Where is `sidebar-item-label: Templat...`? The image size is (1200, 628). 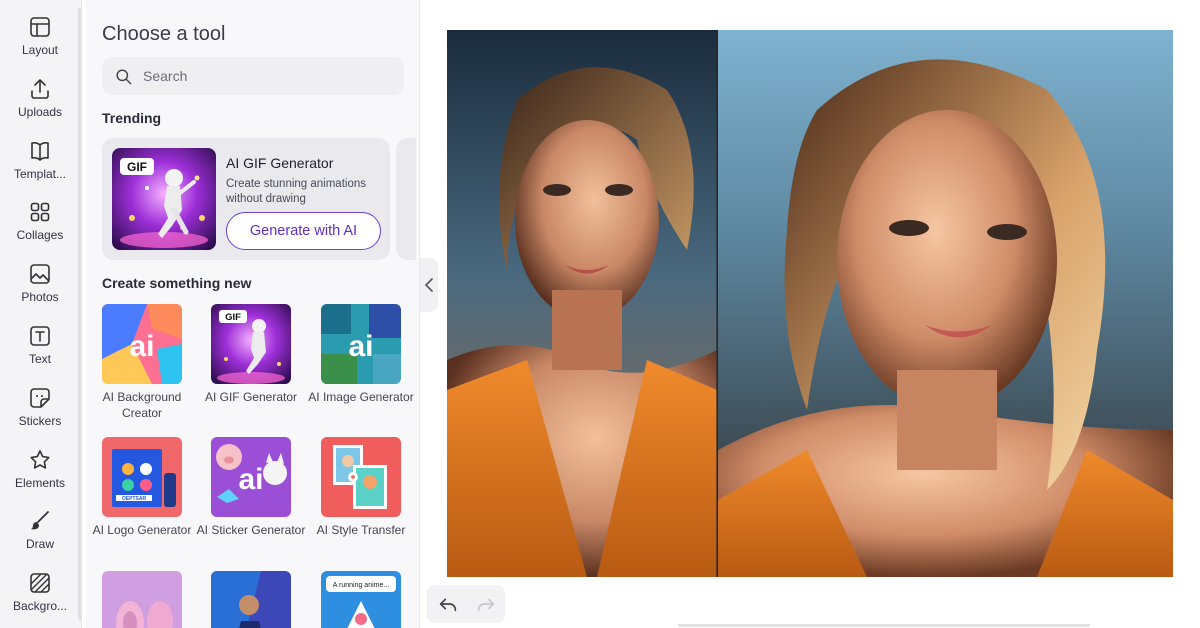
sidebar-item-label: Templat... is located at coordinates (40, 174).